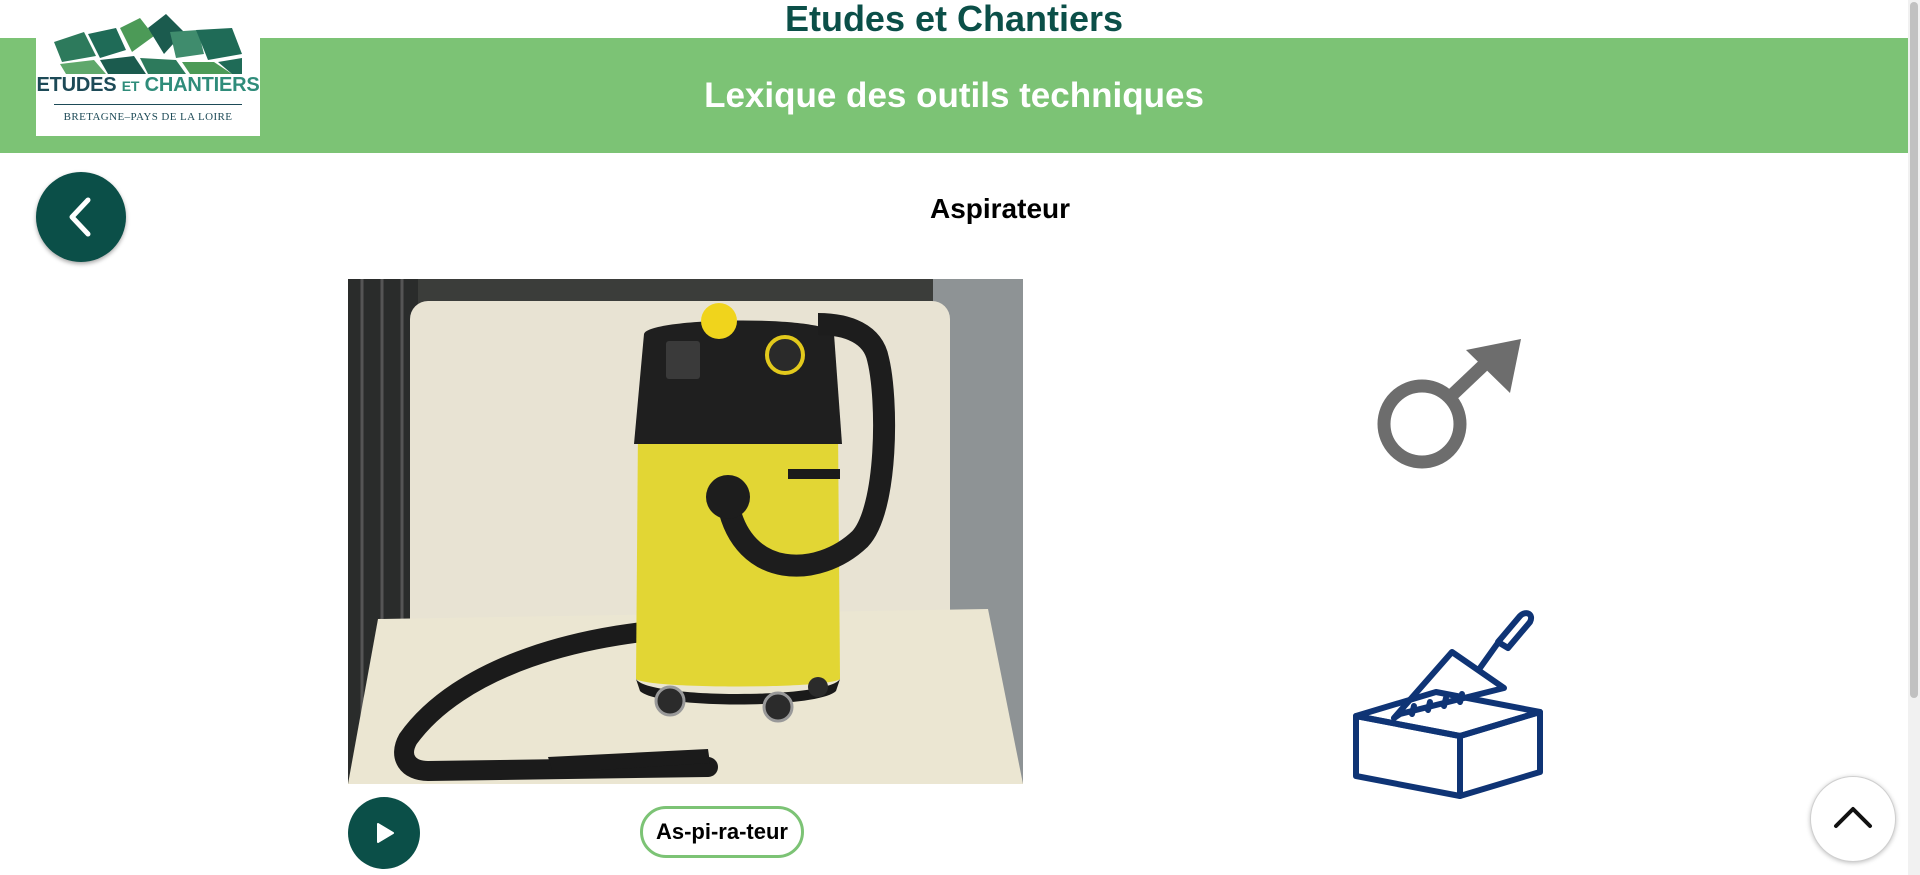  What do you see at coordinates (1448, 704) in the screenshot?
I see `brick-trowel-icon` at bounding box center [1448, 704].